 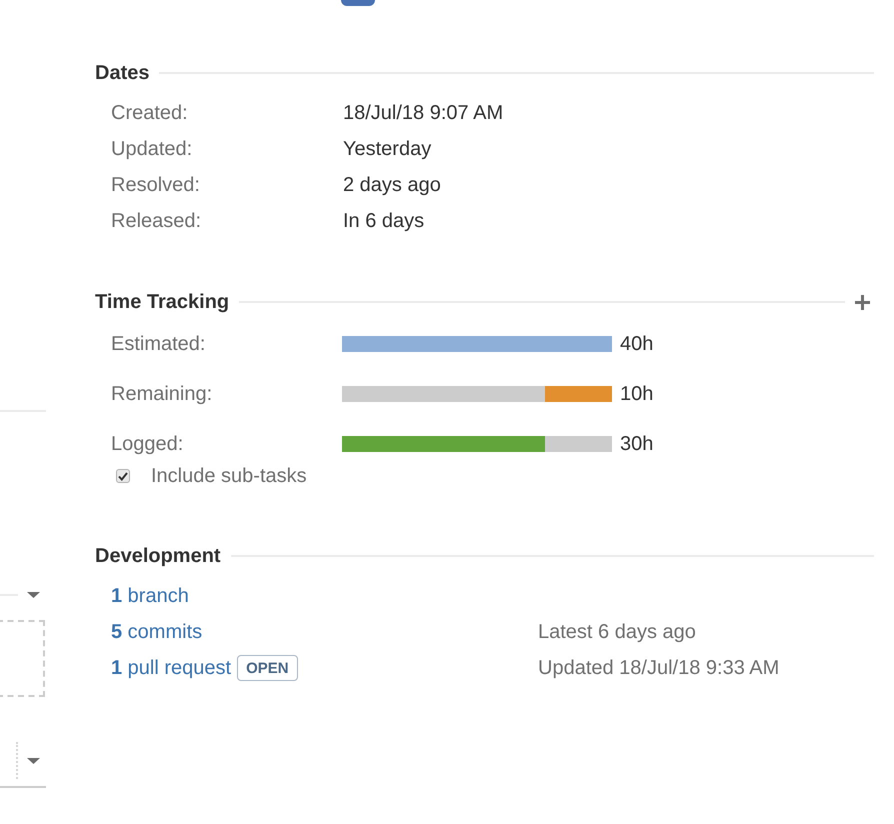 I want to click on development-link: 1 branch, so click(x=150, y=596).